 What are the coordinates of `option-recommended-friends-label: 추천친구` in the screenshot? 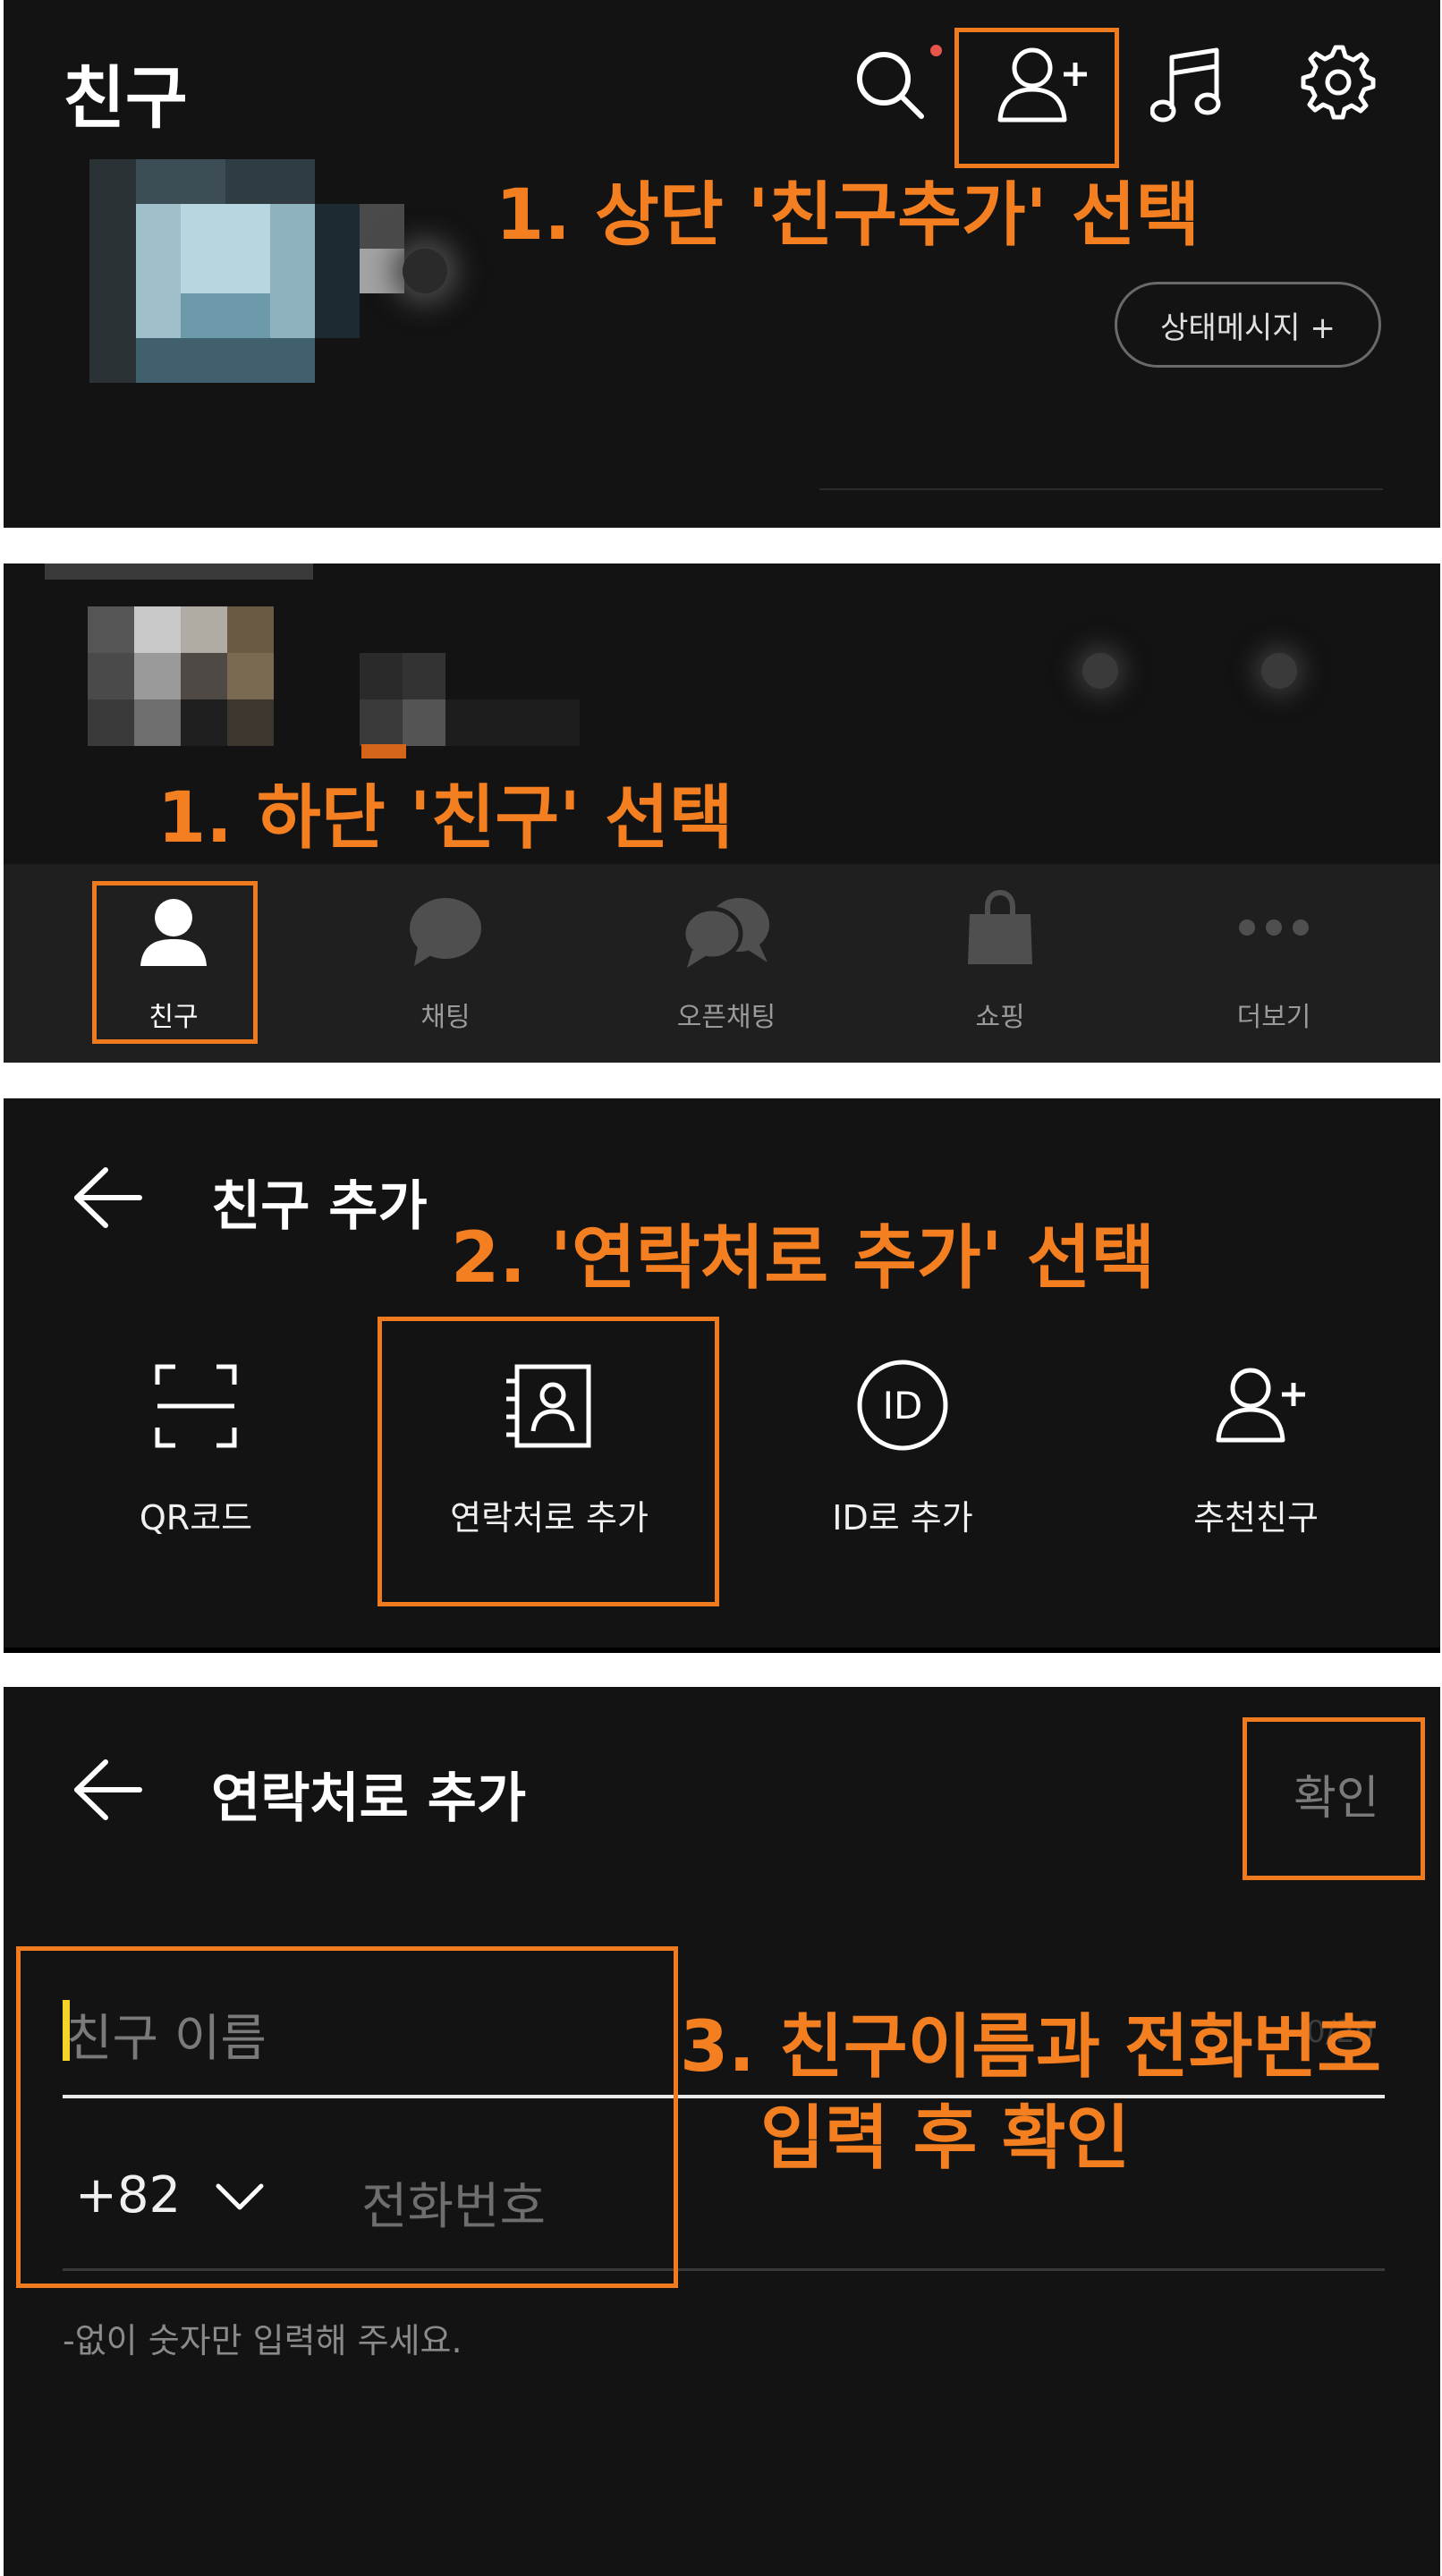 It's located at (1256, 1518).